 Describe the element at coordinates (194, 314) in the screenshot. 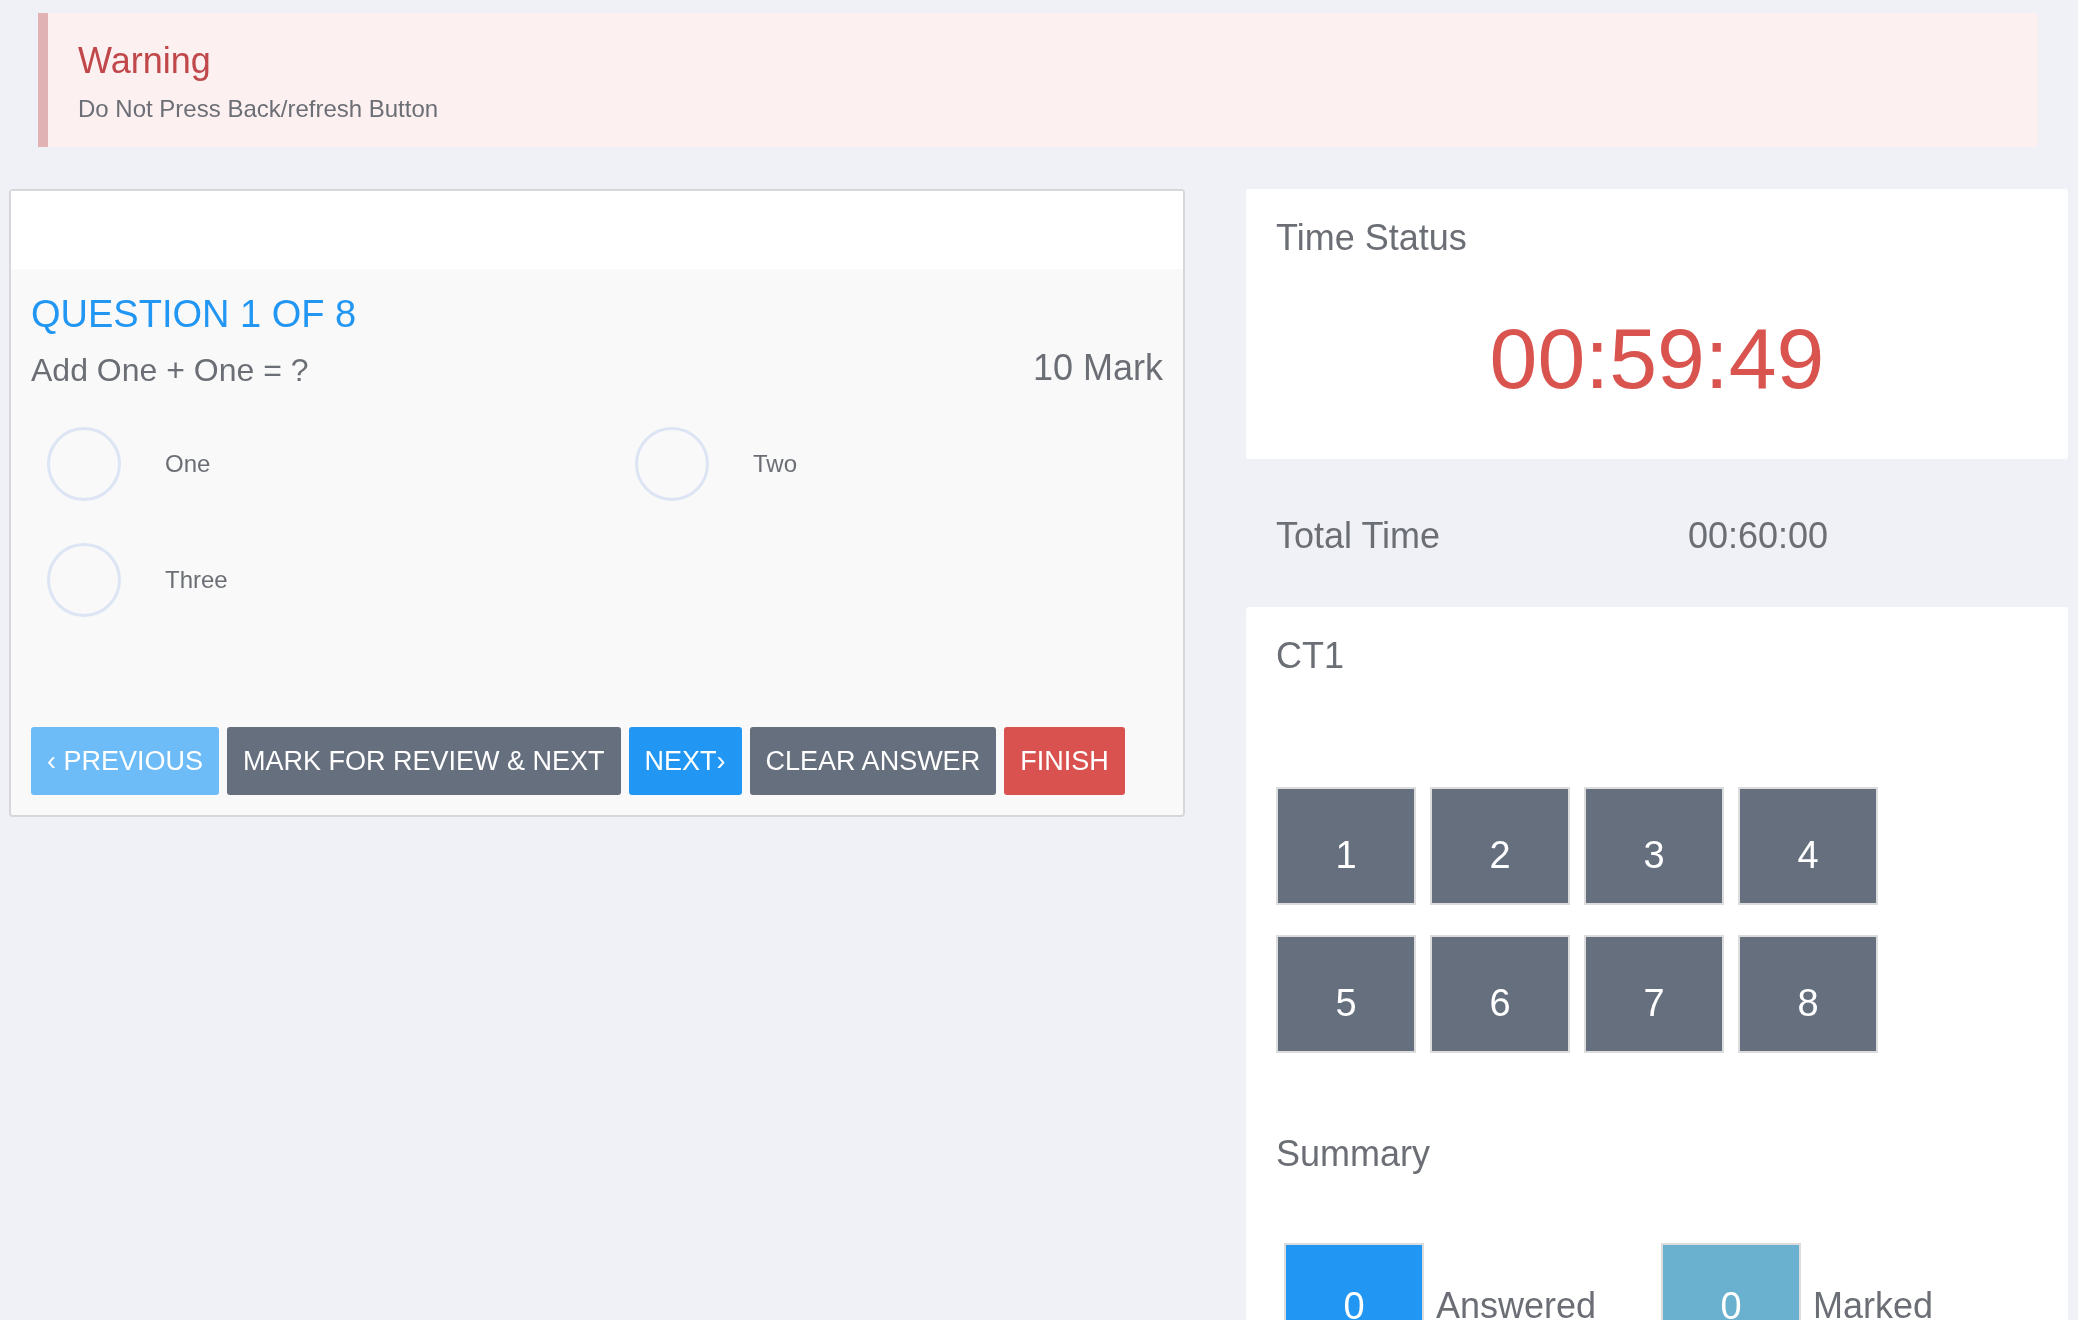

I see `question-heading: QUESTION 1 OF 8` at that location.